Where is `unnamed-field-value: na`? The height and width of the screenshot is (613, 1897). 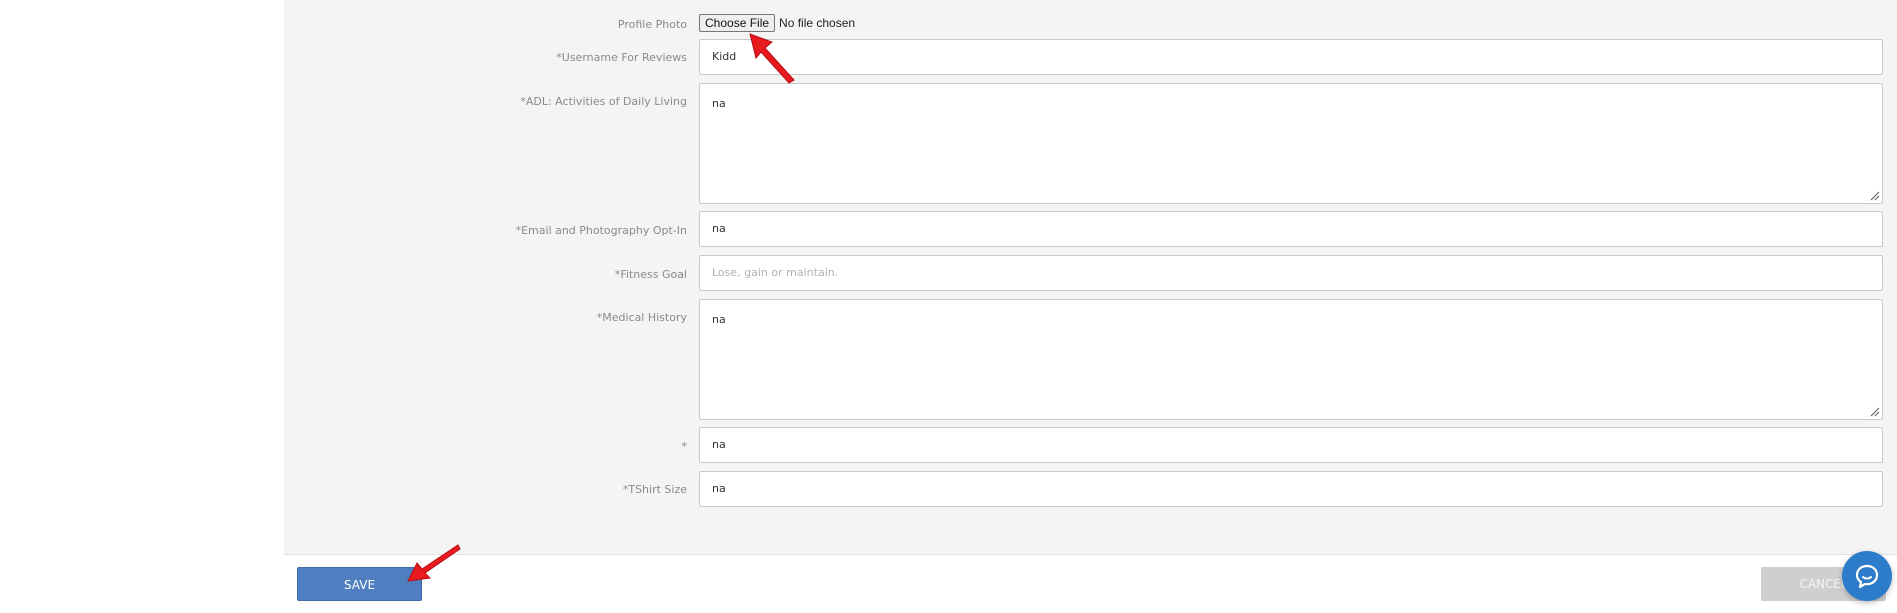 unnamed-field-value: na is located at coordinates (719, 444).